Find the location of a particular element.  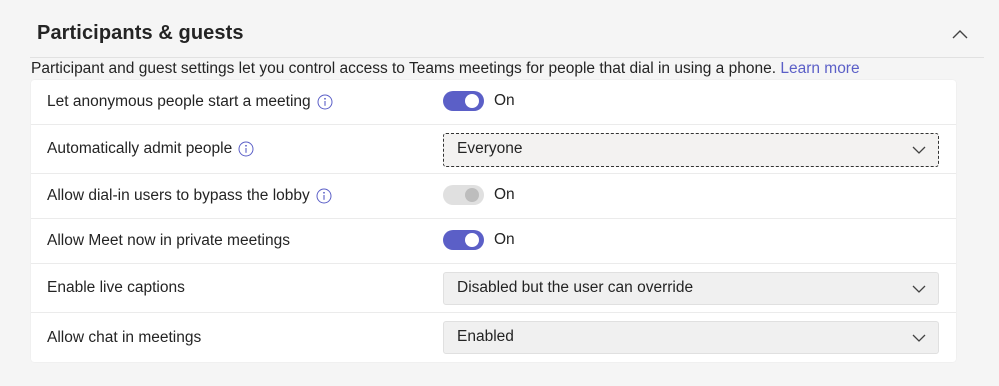

setting-label: Allow Meet now in private meetings is located at coordinates (168, 240).